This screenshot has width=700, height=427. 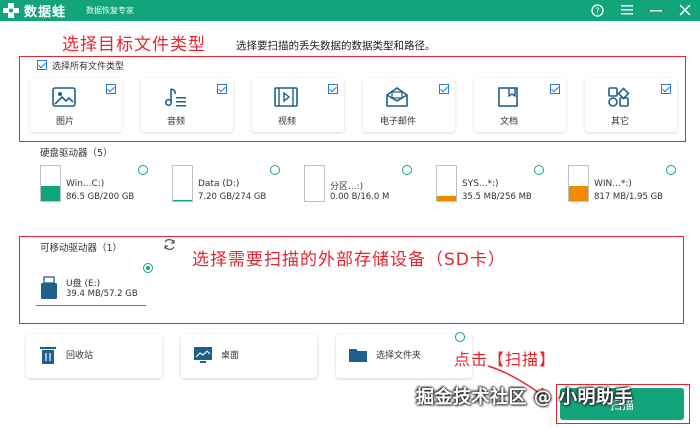 What do you see at coordinates (80, 356) in the screenshot?
I see `location-label: 回收站` at bounding box center [80, 356].